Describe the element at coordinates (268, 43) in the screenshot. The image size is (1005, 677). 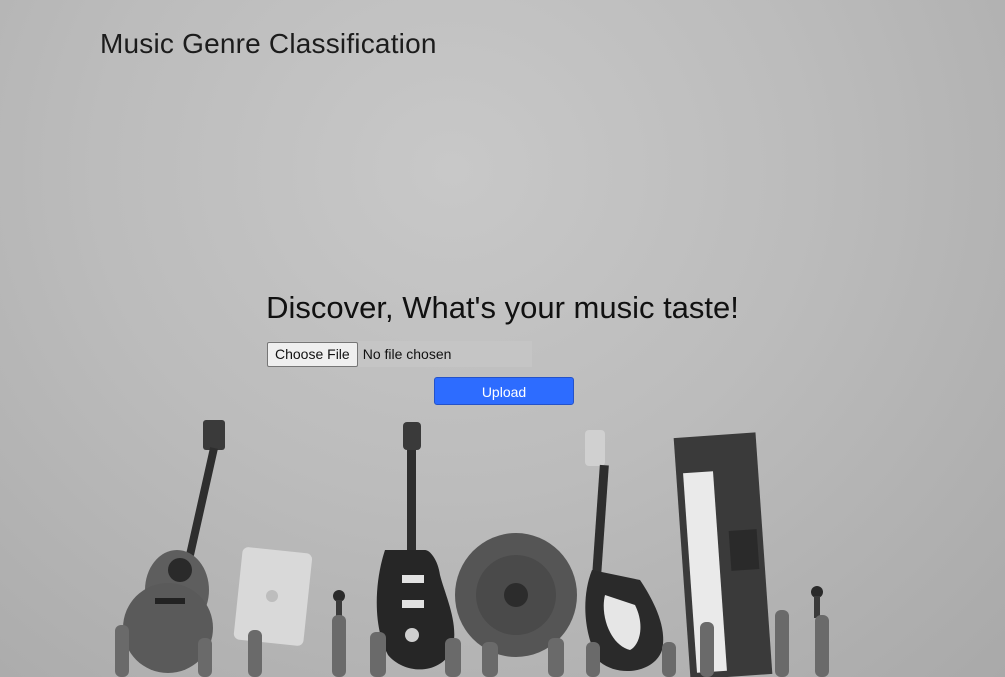
I see `app-title: Music Genre Classification` at that location.